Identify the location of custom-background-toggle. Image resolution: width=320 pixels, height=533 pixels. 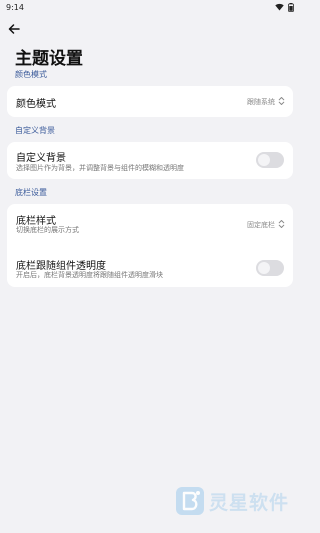
(270, 160).